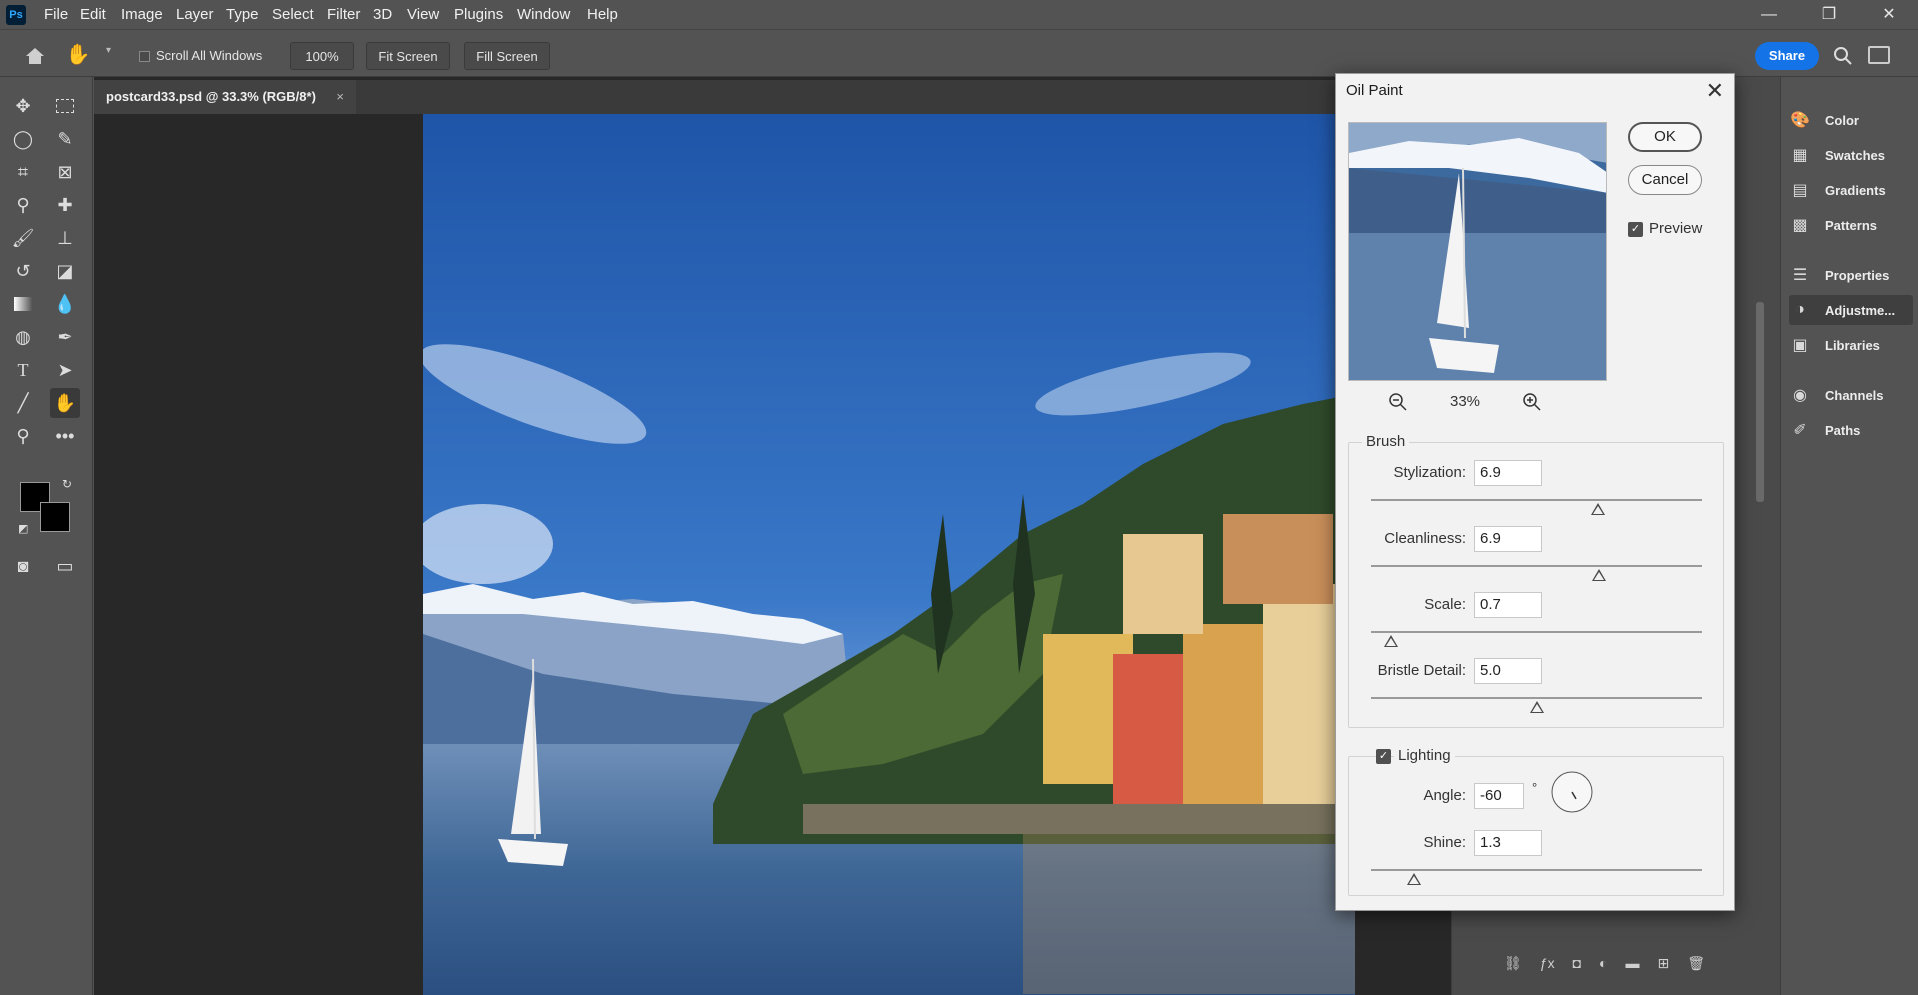  I want to click on cleanliness-slider-track, so click(1536, 566).